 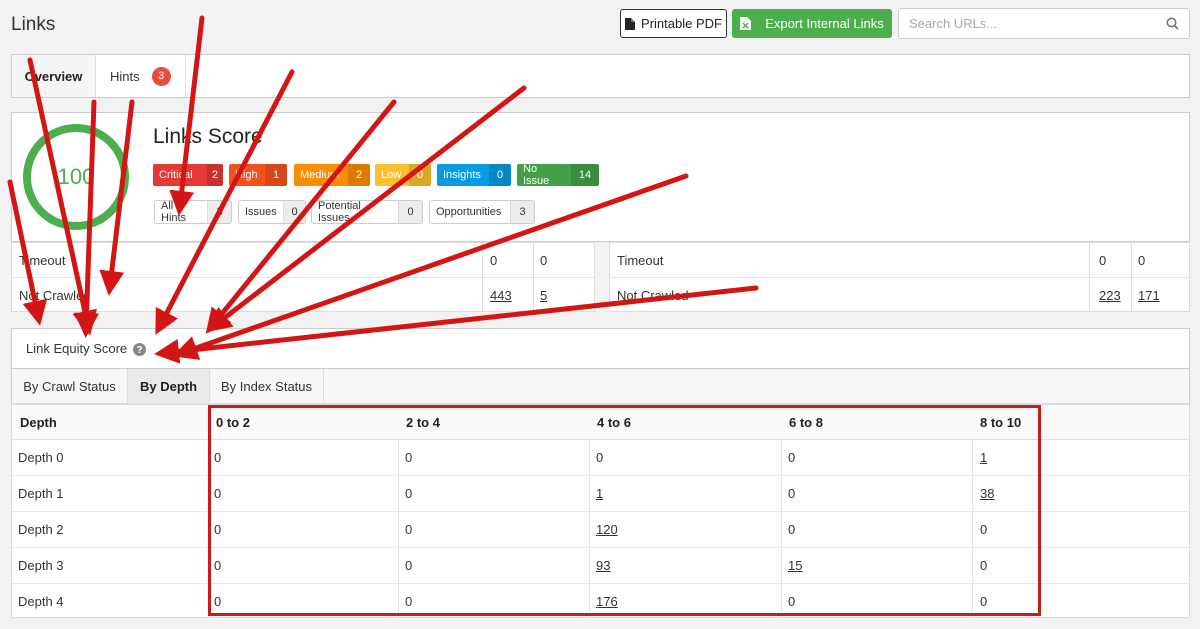 I want to click on filter-all-hints: All Hints 3, so click(x=193, y=212).